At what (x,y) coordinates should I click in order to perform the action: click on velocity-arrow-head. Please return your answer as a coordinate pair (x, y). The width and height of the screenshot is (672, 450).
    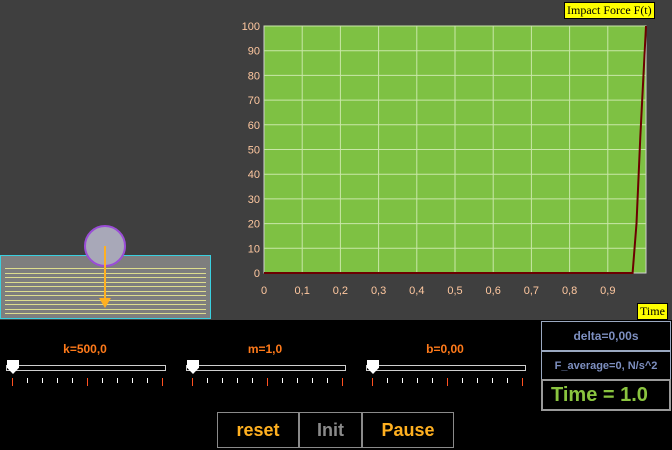
    Looking at the image, I should click on (105, 303).